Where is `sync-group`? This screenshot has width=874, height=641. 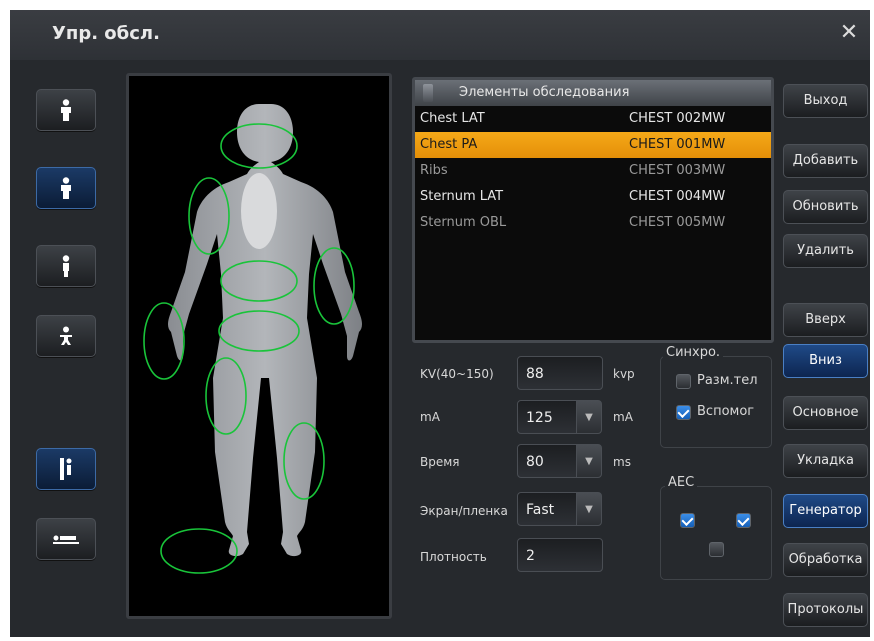 sync-group is located at coordinates (716, 402).